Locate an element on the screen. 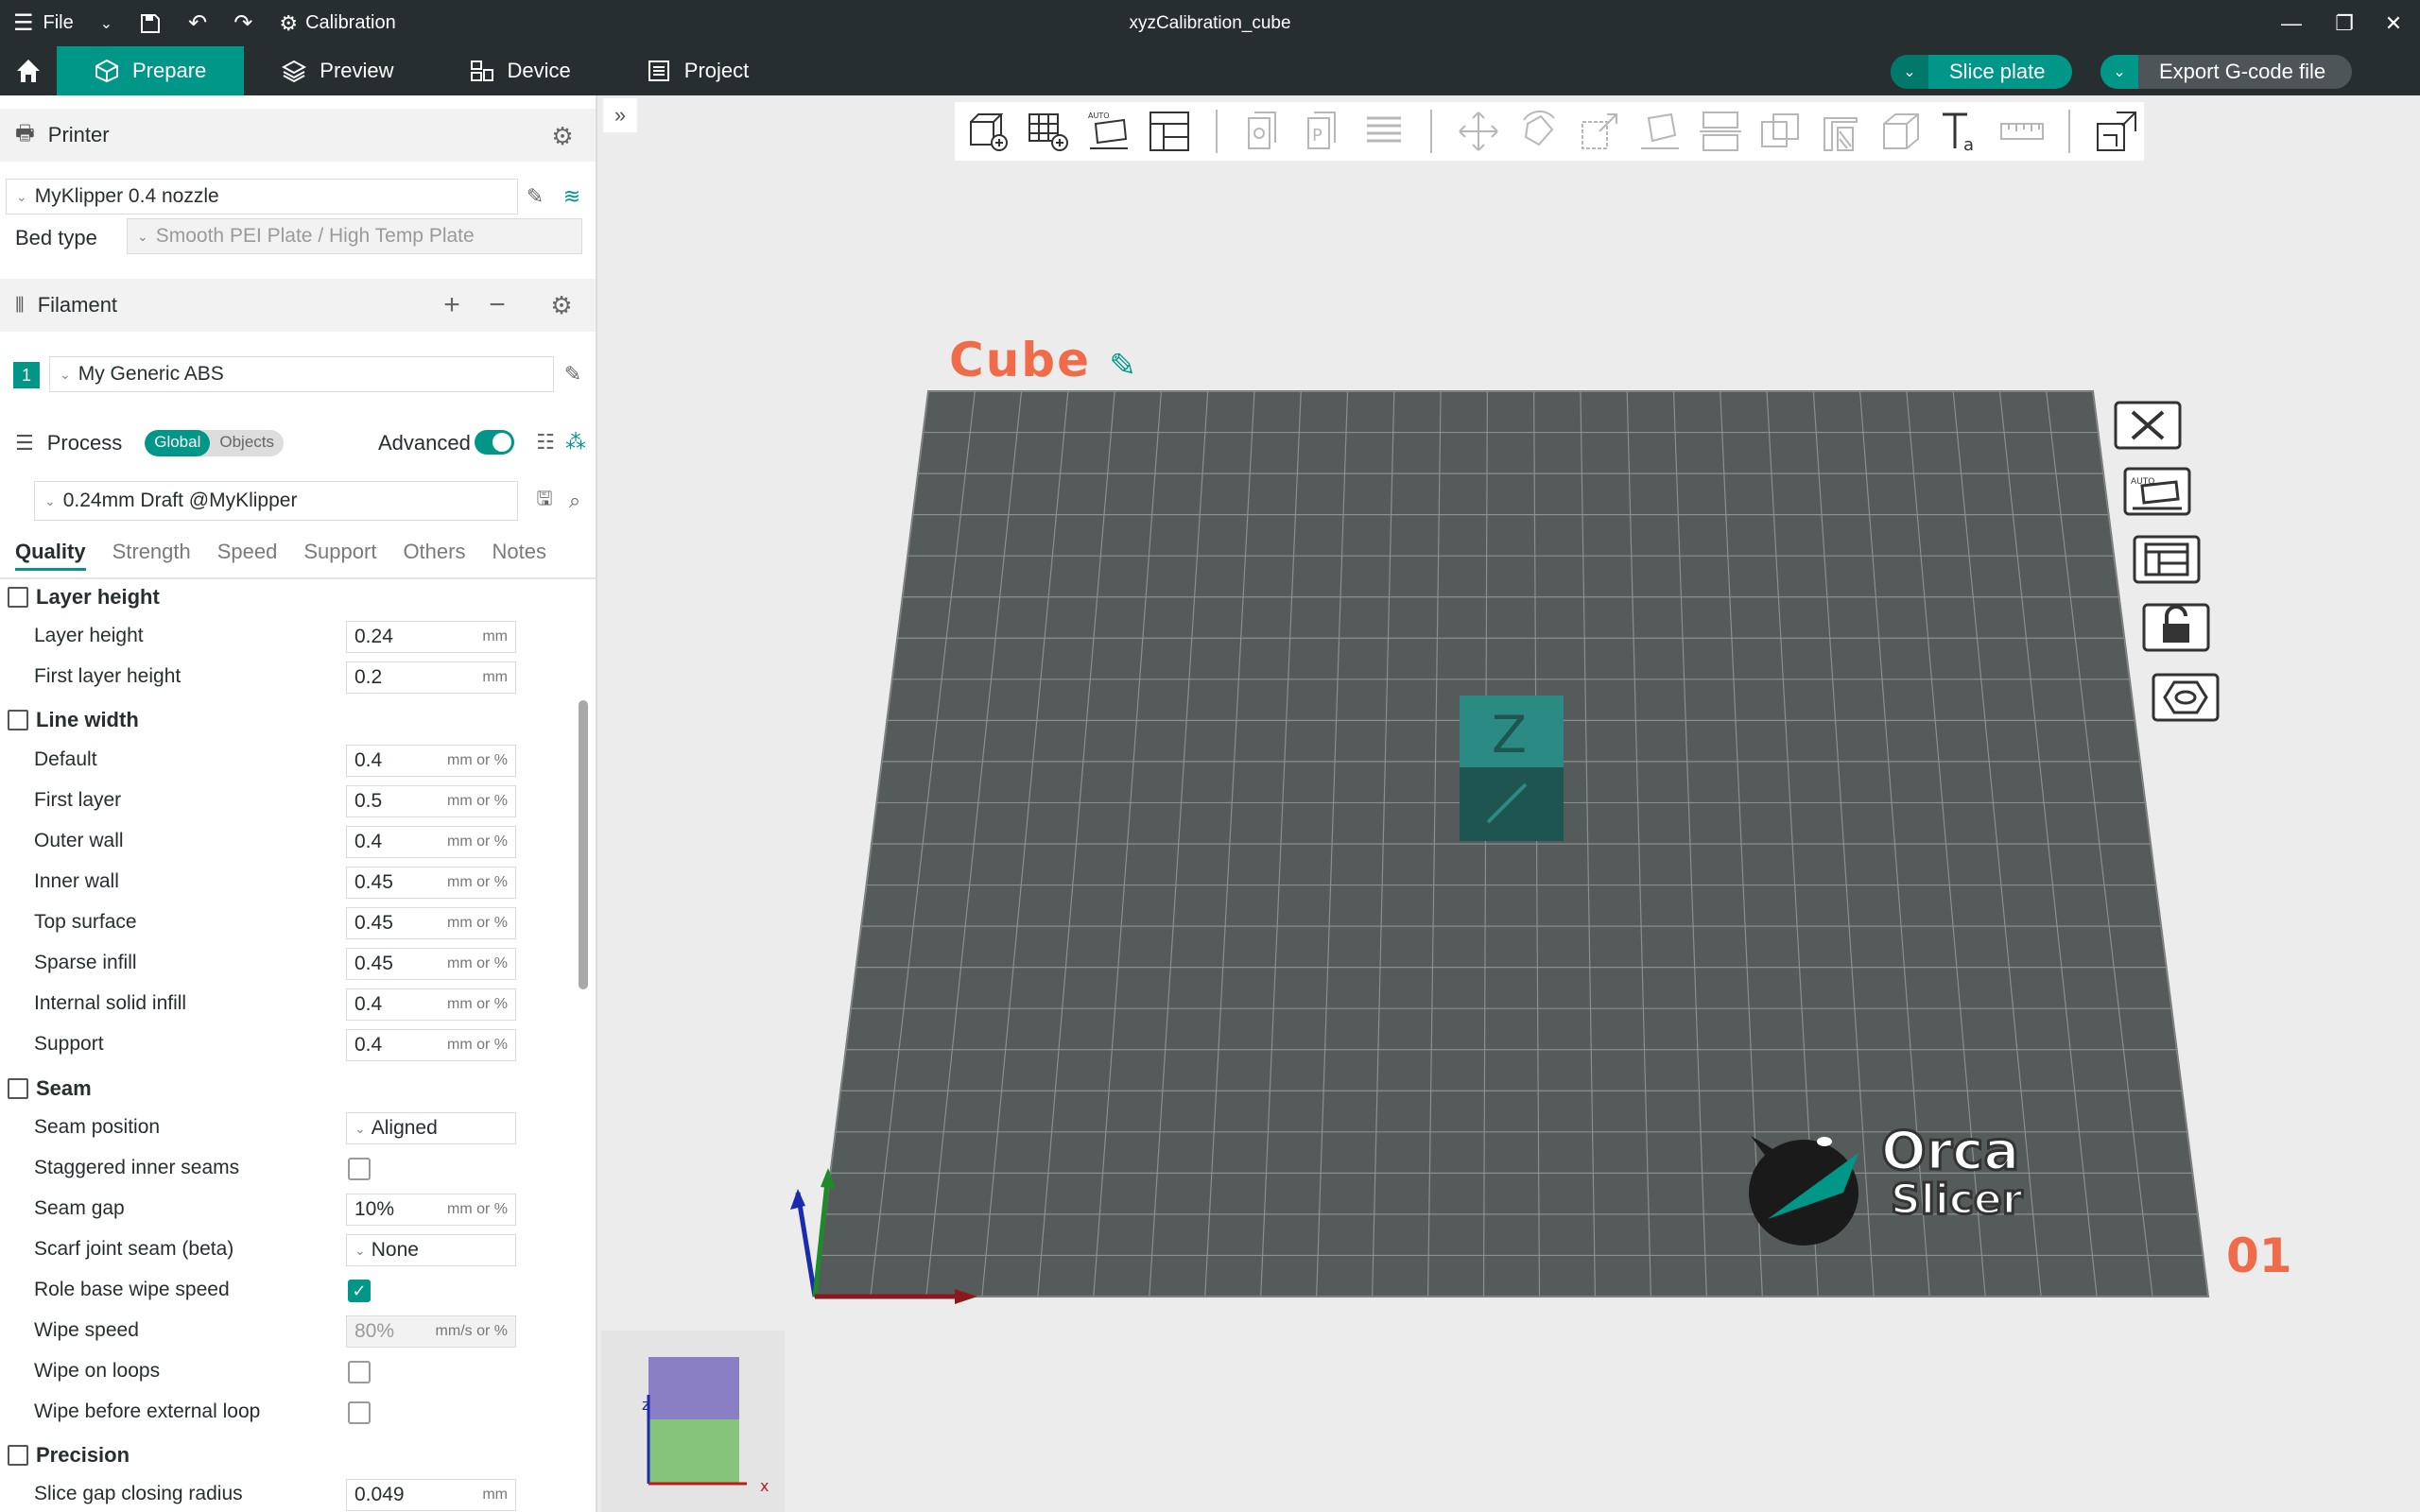  auto-orient-icon: AUTO is located at coordinates (2157, 491).